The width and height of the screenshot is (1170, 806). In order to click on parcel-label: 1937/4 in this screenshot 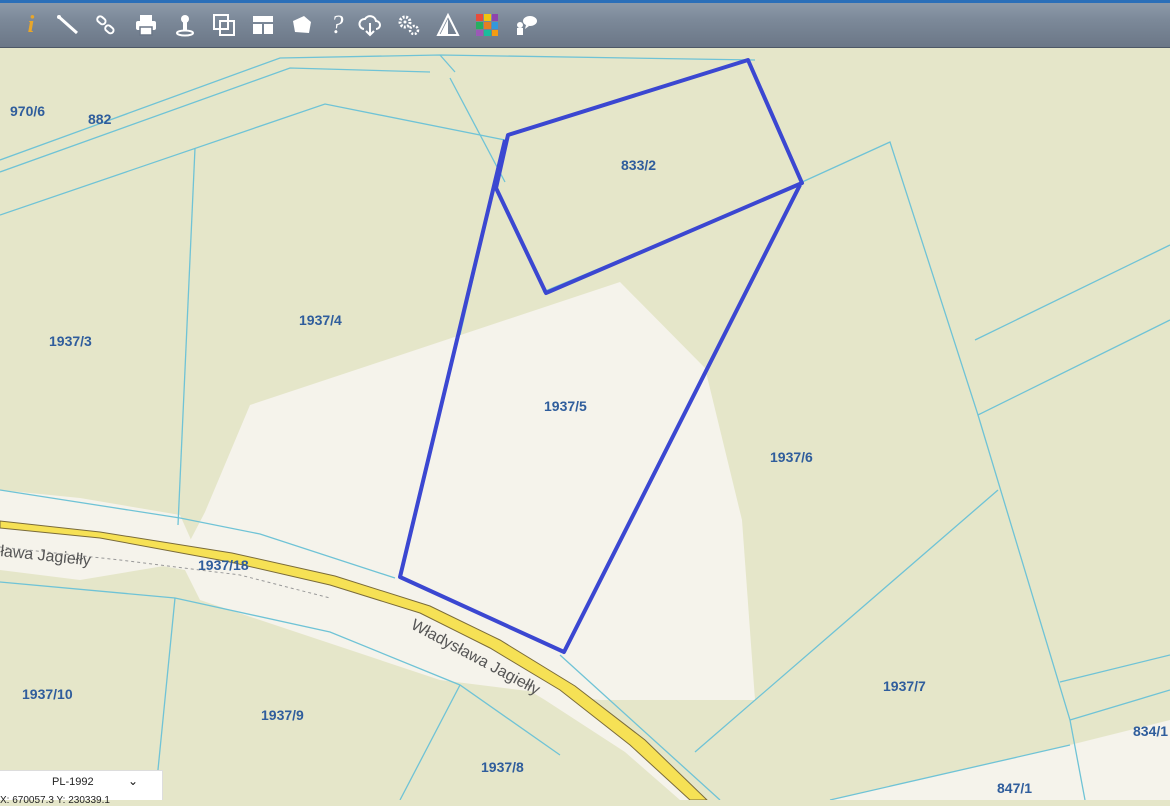, I will do `click(320, 320)`.